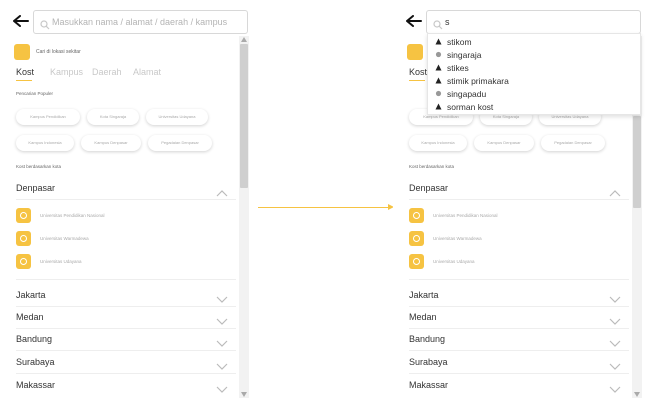 This screenshot has width=657, height=413. What do you see at coordinates (535, 68) in the screenshot?
I see `suggestion-item: stikes` at bounding box center [535, 68].